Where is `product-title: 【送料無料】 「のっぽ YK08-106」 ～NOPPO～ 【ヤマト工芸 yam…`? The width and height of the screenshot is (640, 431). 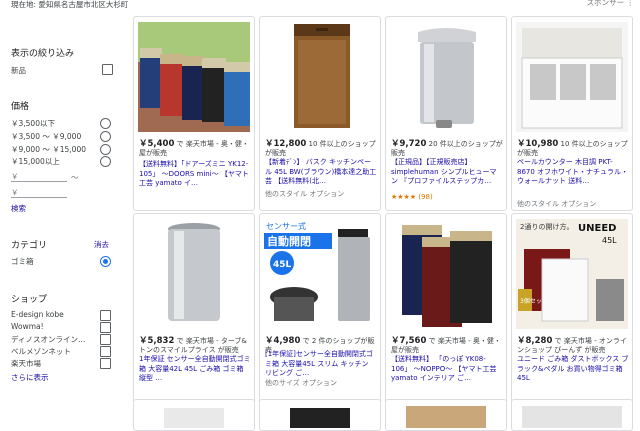
product-title: 【送料無料】 「のっぽ YK08-106」 ～NOPPO～ 【ヤマト工芸 yam… is located at coordinates (447, 369).